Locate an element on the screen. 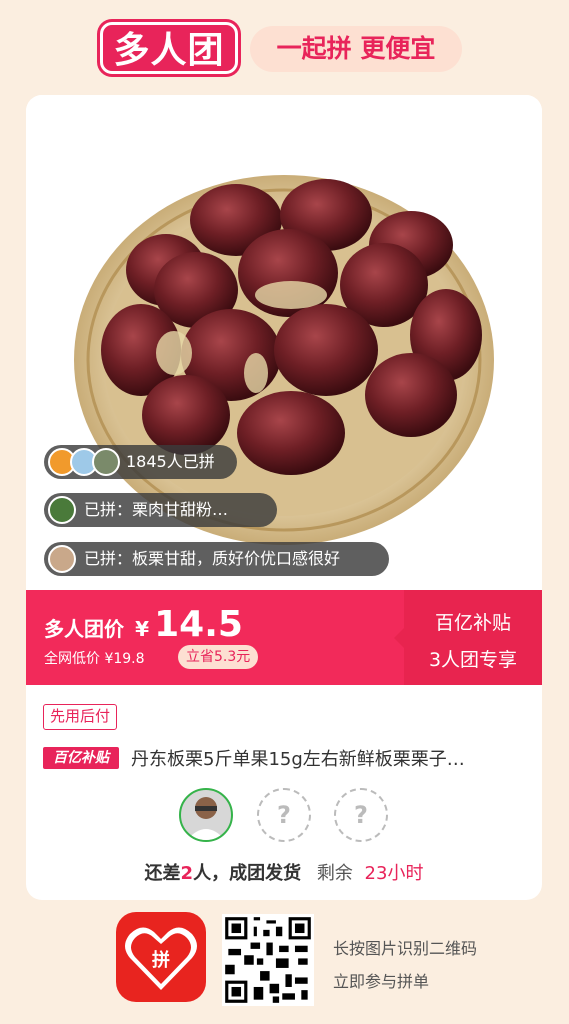 Image resolution: width=569 pixels, height=1024 pixels. remaining-time: 23小时 is located at coordinates (394, 873).